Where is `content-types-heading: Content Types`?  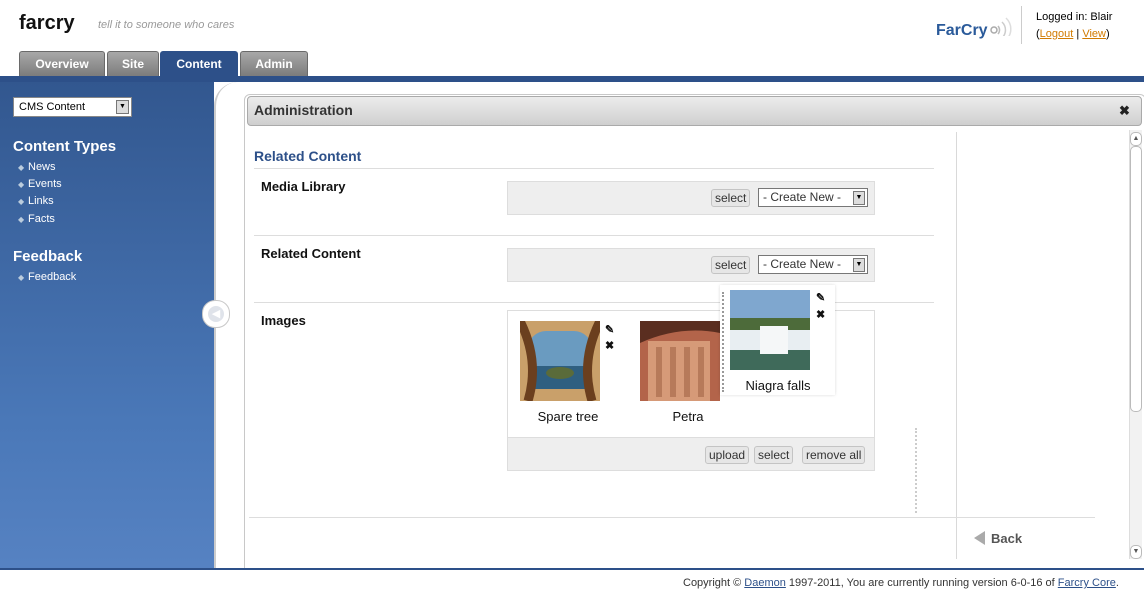 content-types-heading: Content Types is located at coordinates (65, 146).